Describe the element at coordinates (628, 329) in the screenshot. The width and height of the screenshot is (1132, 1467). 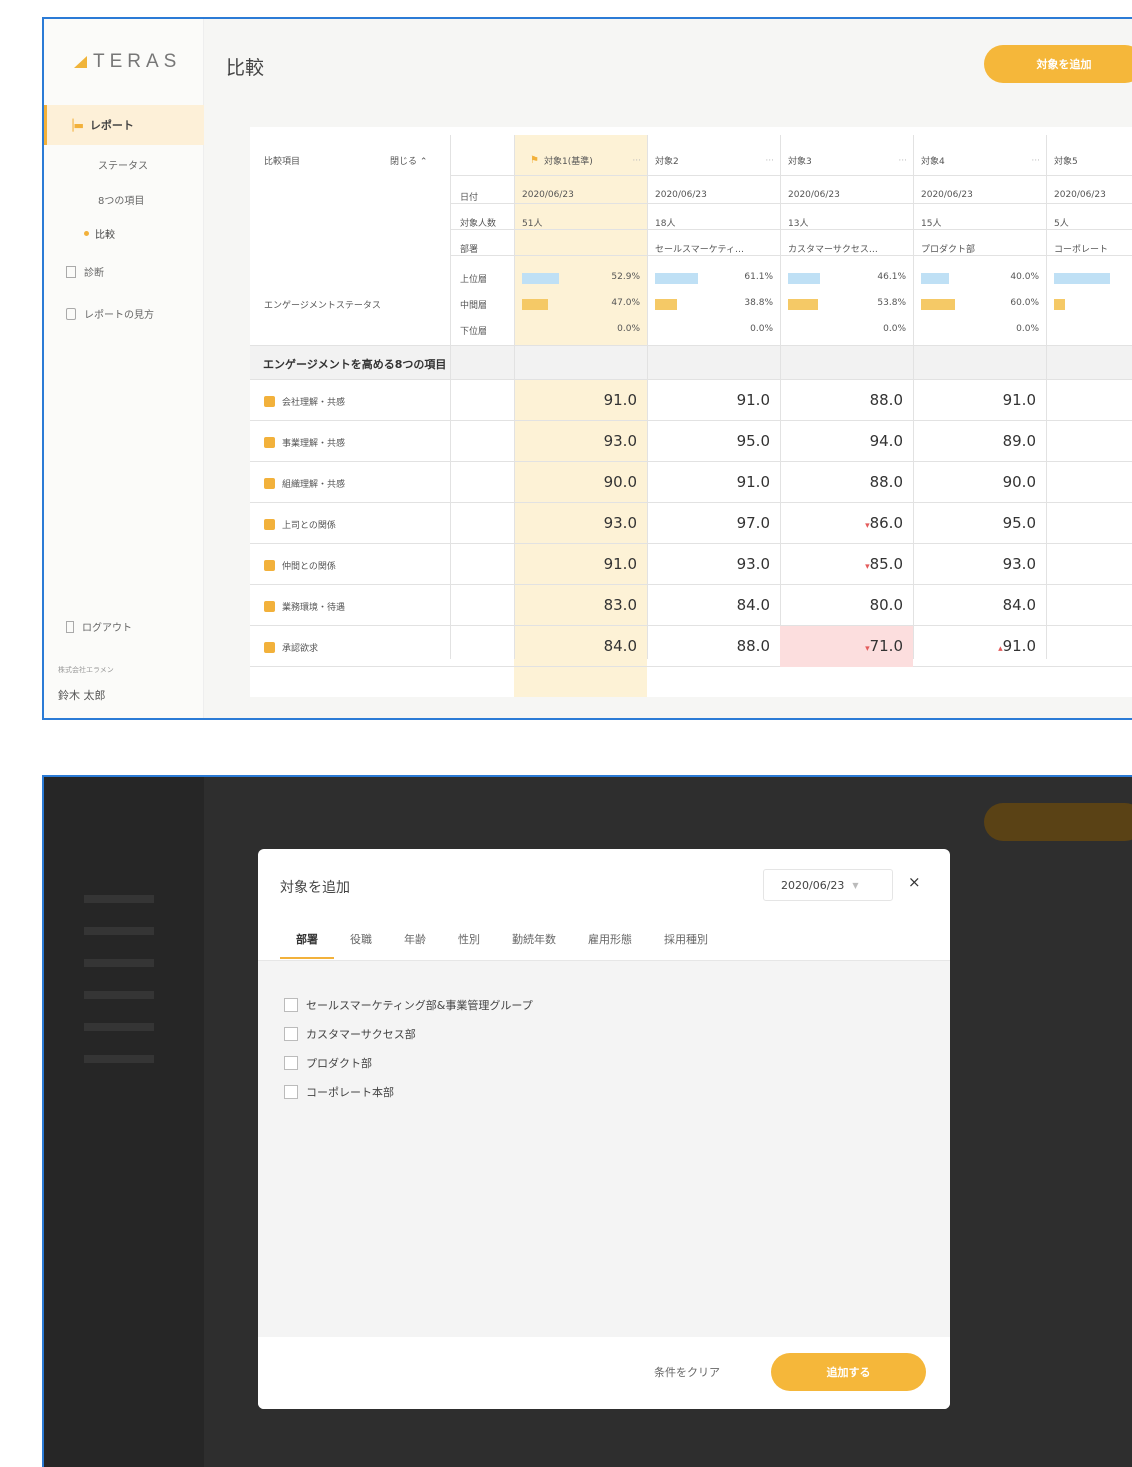
I see `level-value: 0.0%` at that location.